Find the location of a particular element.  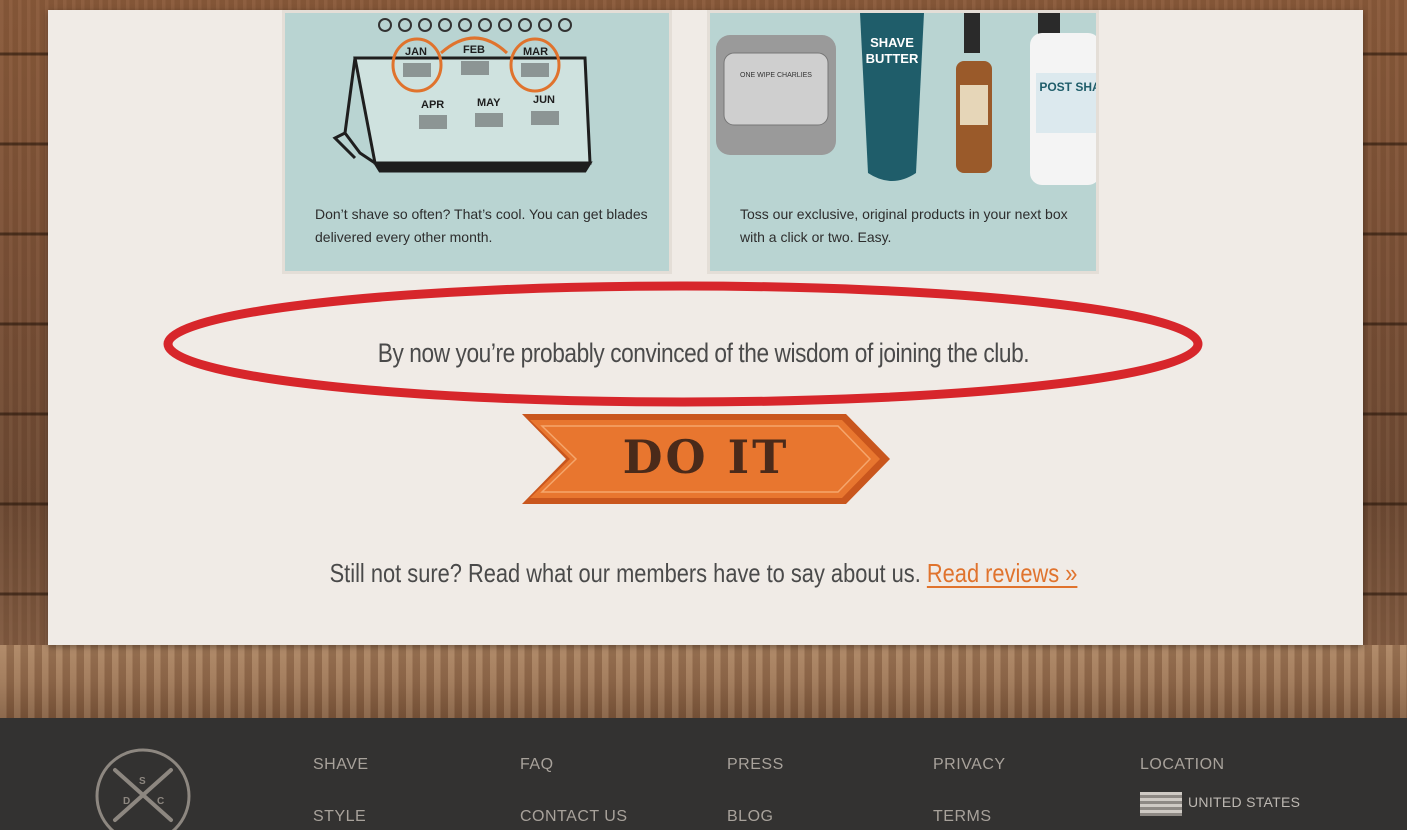

month-feb: FEB is located at coordinates (474, 50).